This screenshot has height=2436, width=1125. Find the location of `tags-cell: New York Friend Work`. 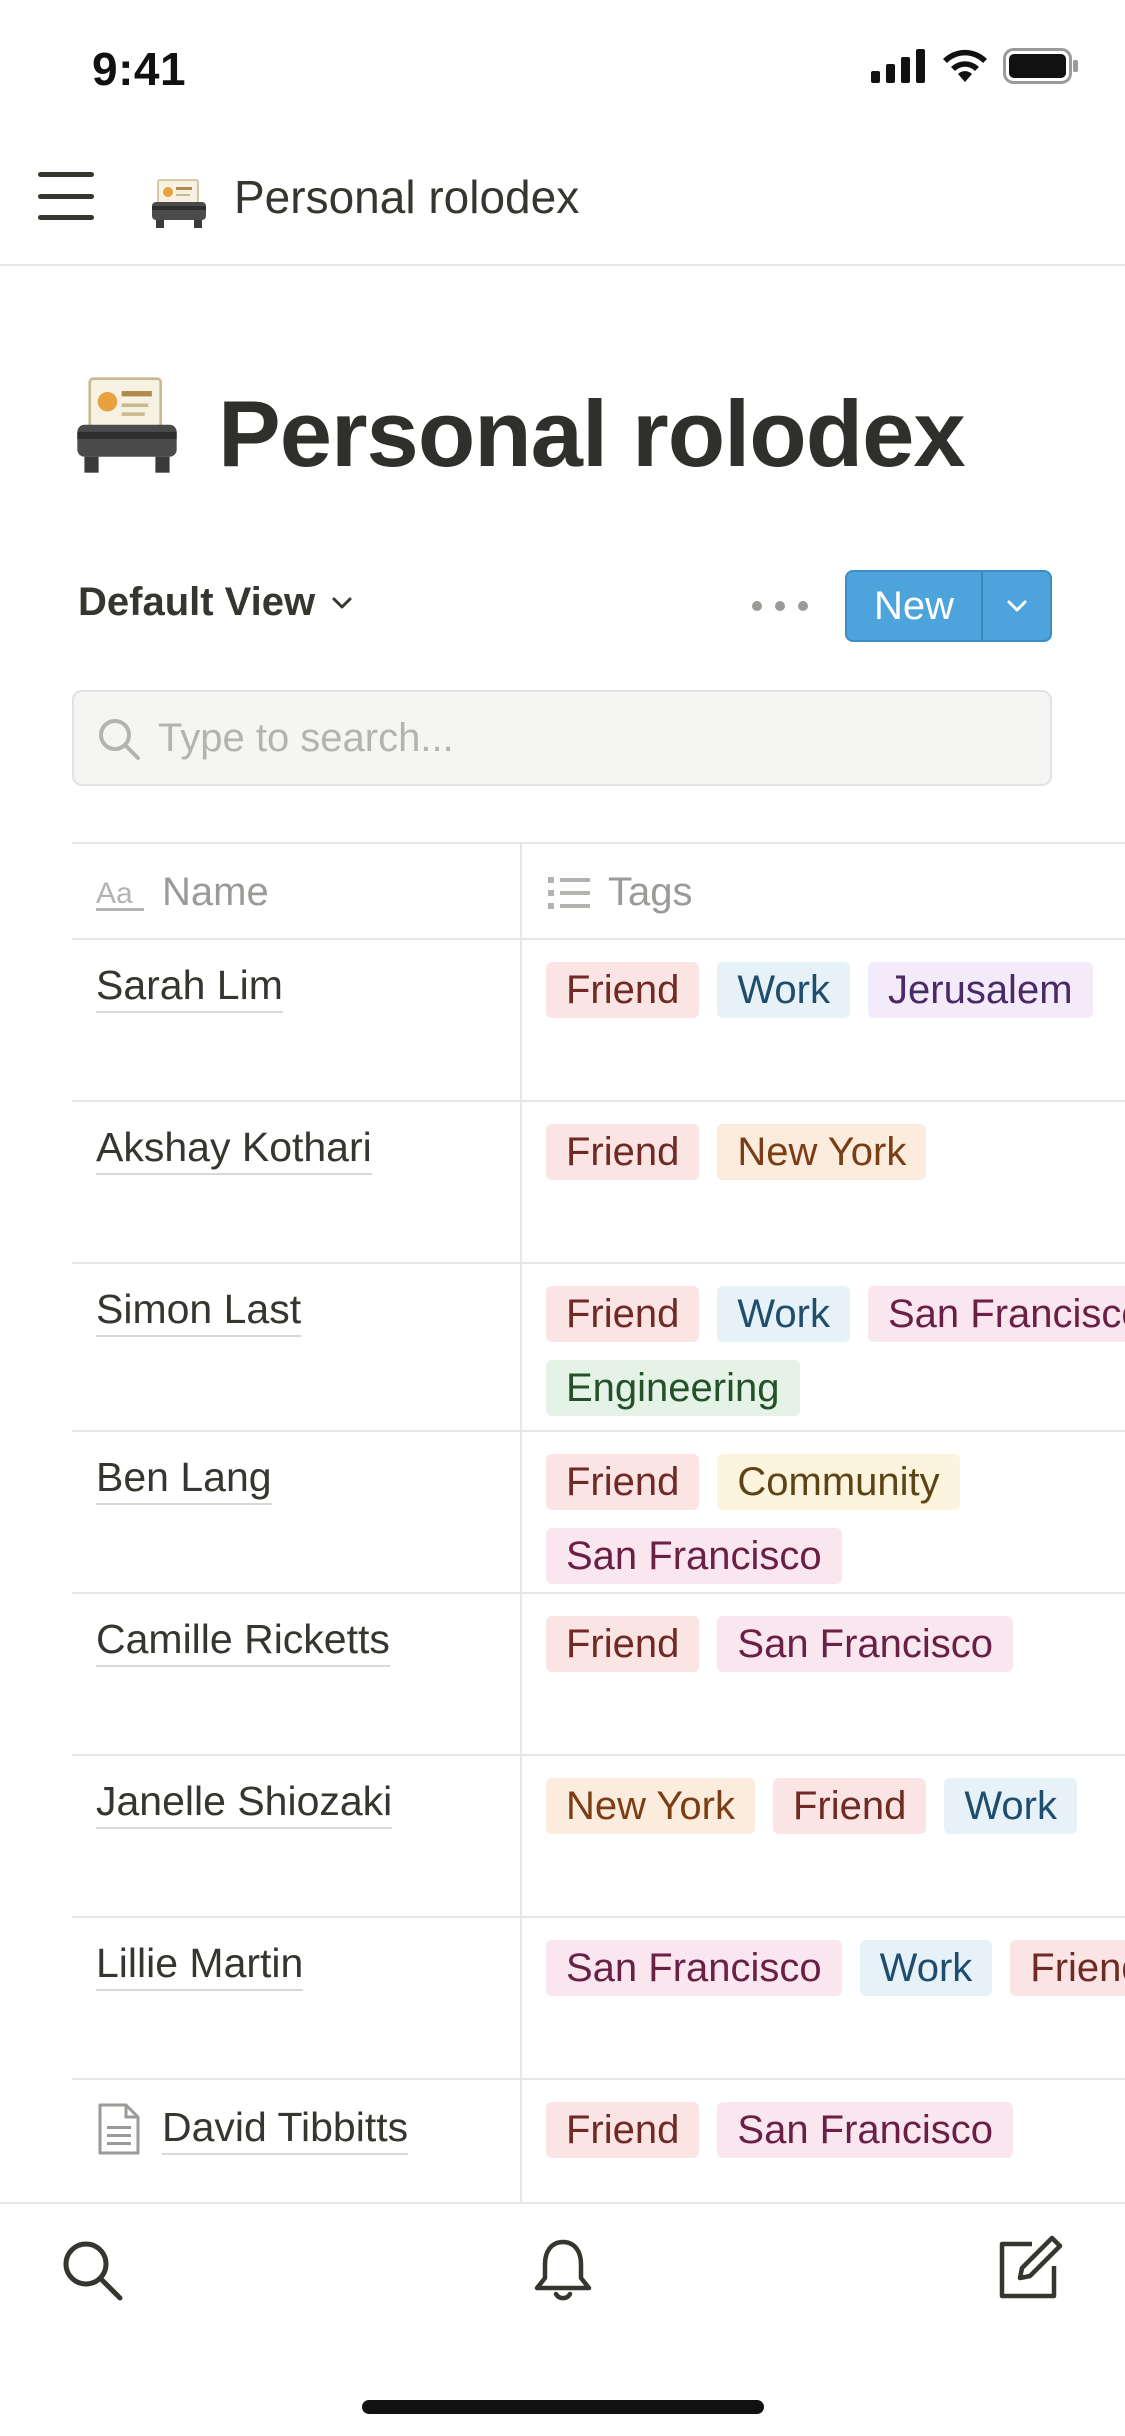

tags-cell: New York Friend Work is located at coordinates (835, 1806).